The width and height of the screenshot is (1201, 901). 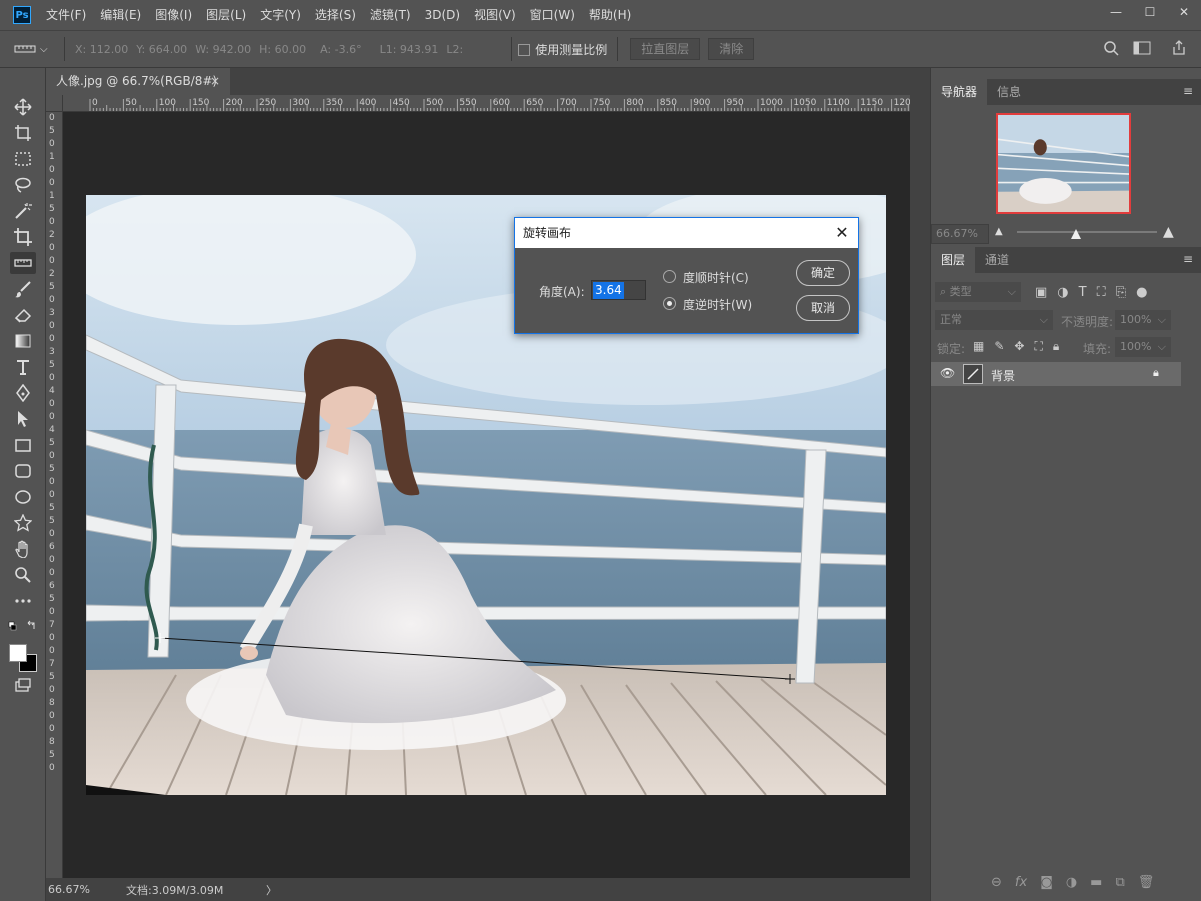 I want to click on dialog-titlebar: 旋转画布 ✕, so click(x=686, y=233).